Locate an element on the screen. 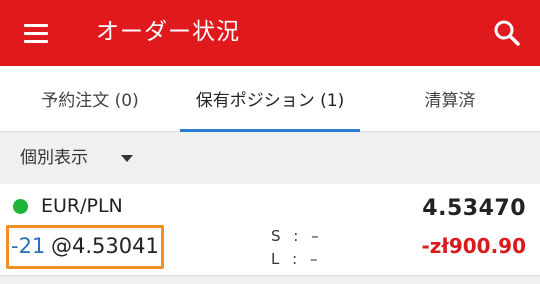 The height and width of the screenshot is (284, 540). profit-loss: -zł900.90 is located at coordinates (473, 246).